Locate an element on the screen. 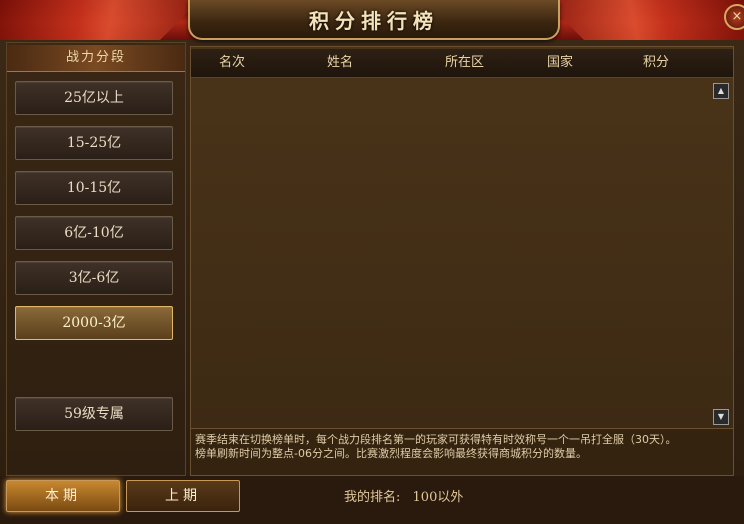 This screenshot has width=744, height=524. tier-button-3-6e: 3亿-6亿 is located at coordinates (94, 278).